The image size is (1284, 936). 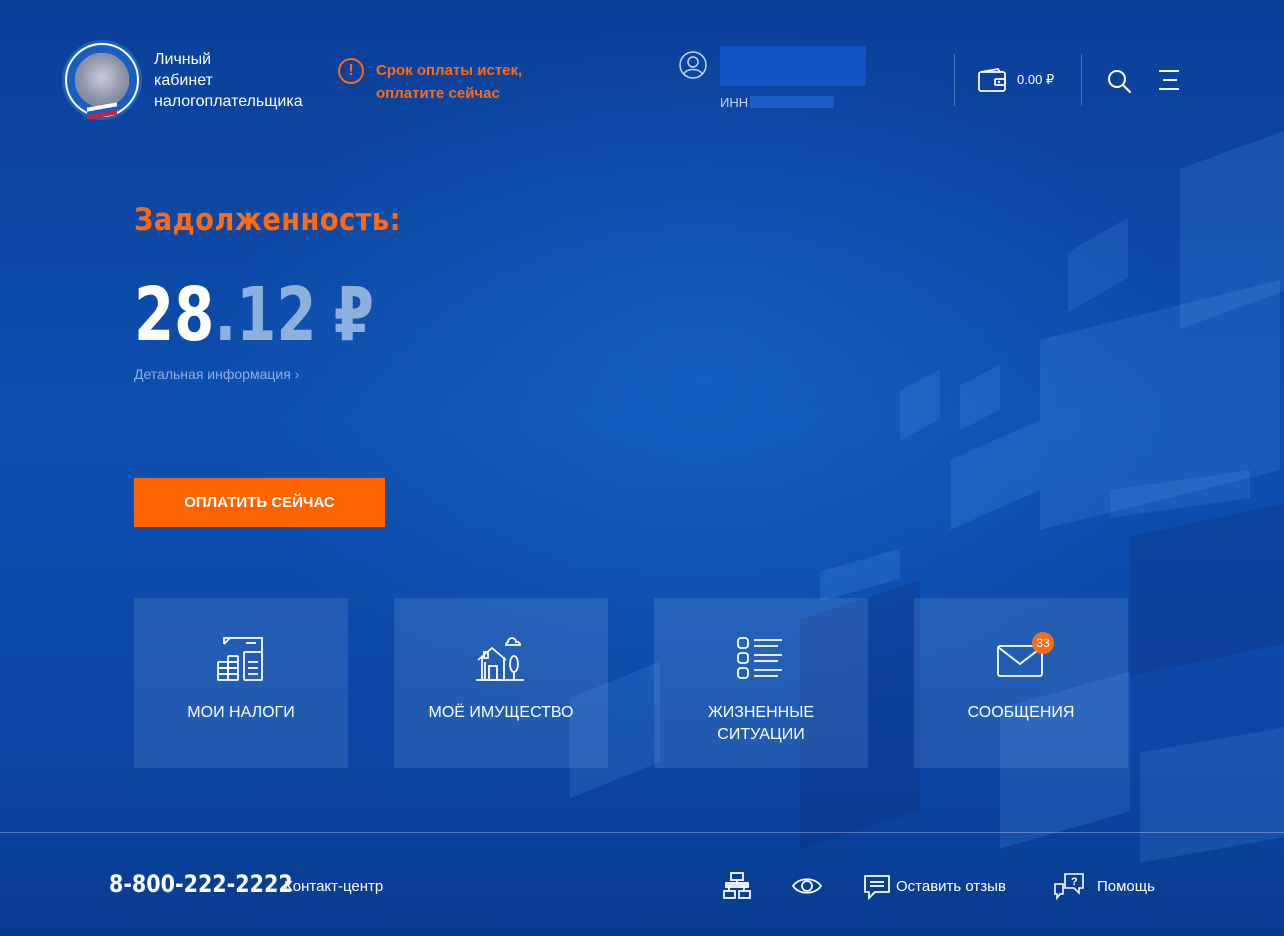 I want to click on inn-value-redacted, so click(x=792, y=102).